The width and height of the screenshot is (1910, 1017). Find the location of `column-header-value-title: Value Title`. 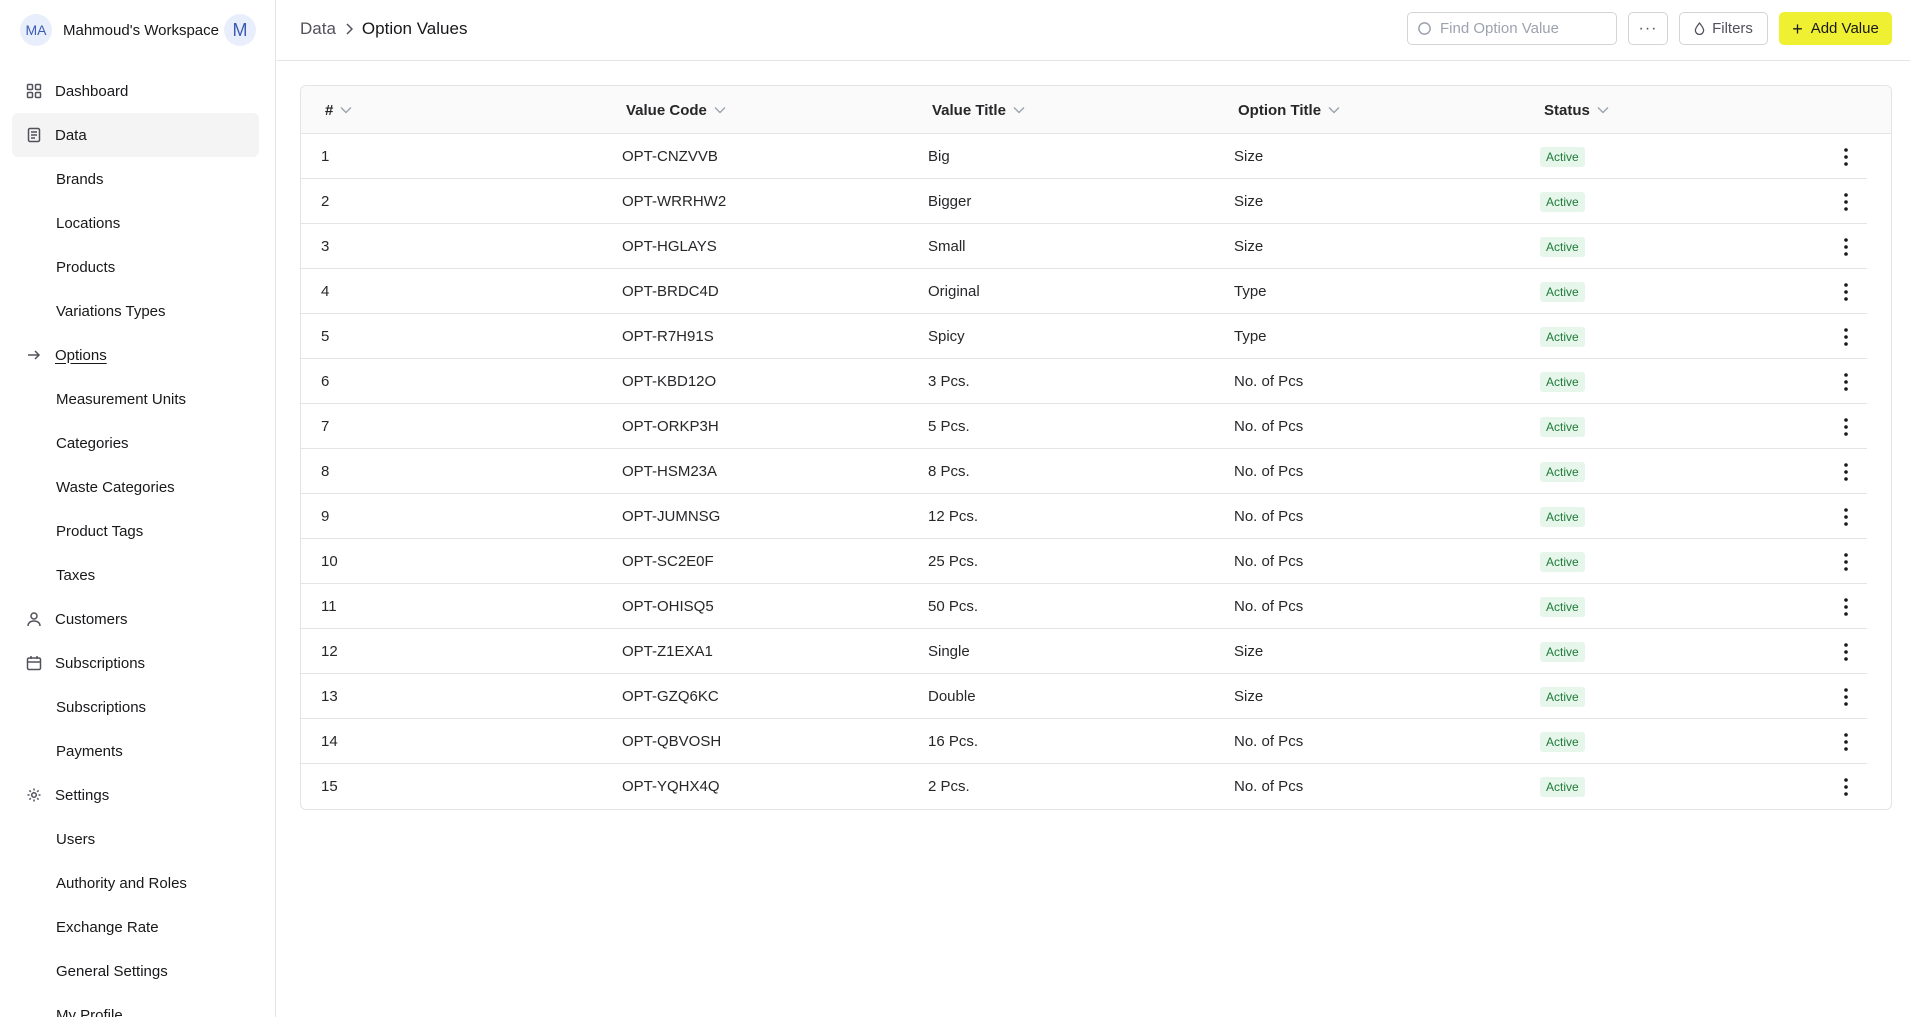

column-header-value-title: Value Title is located at coordinates (978, 110).